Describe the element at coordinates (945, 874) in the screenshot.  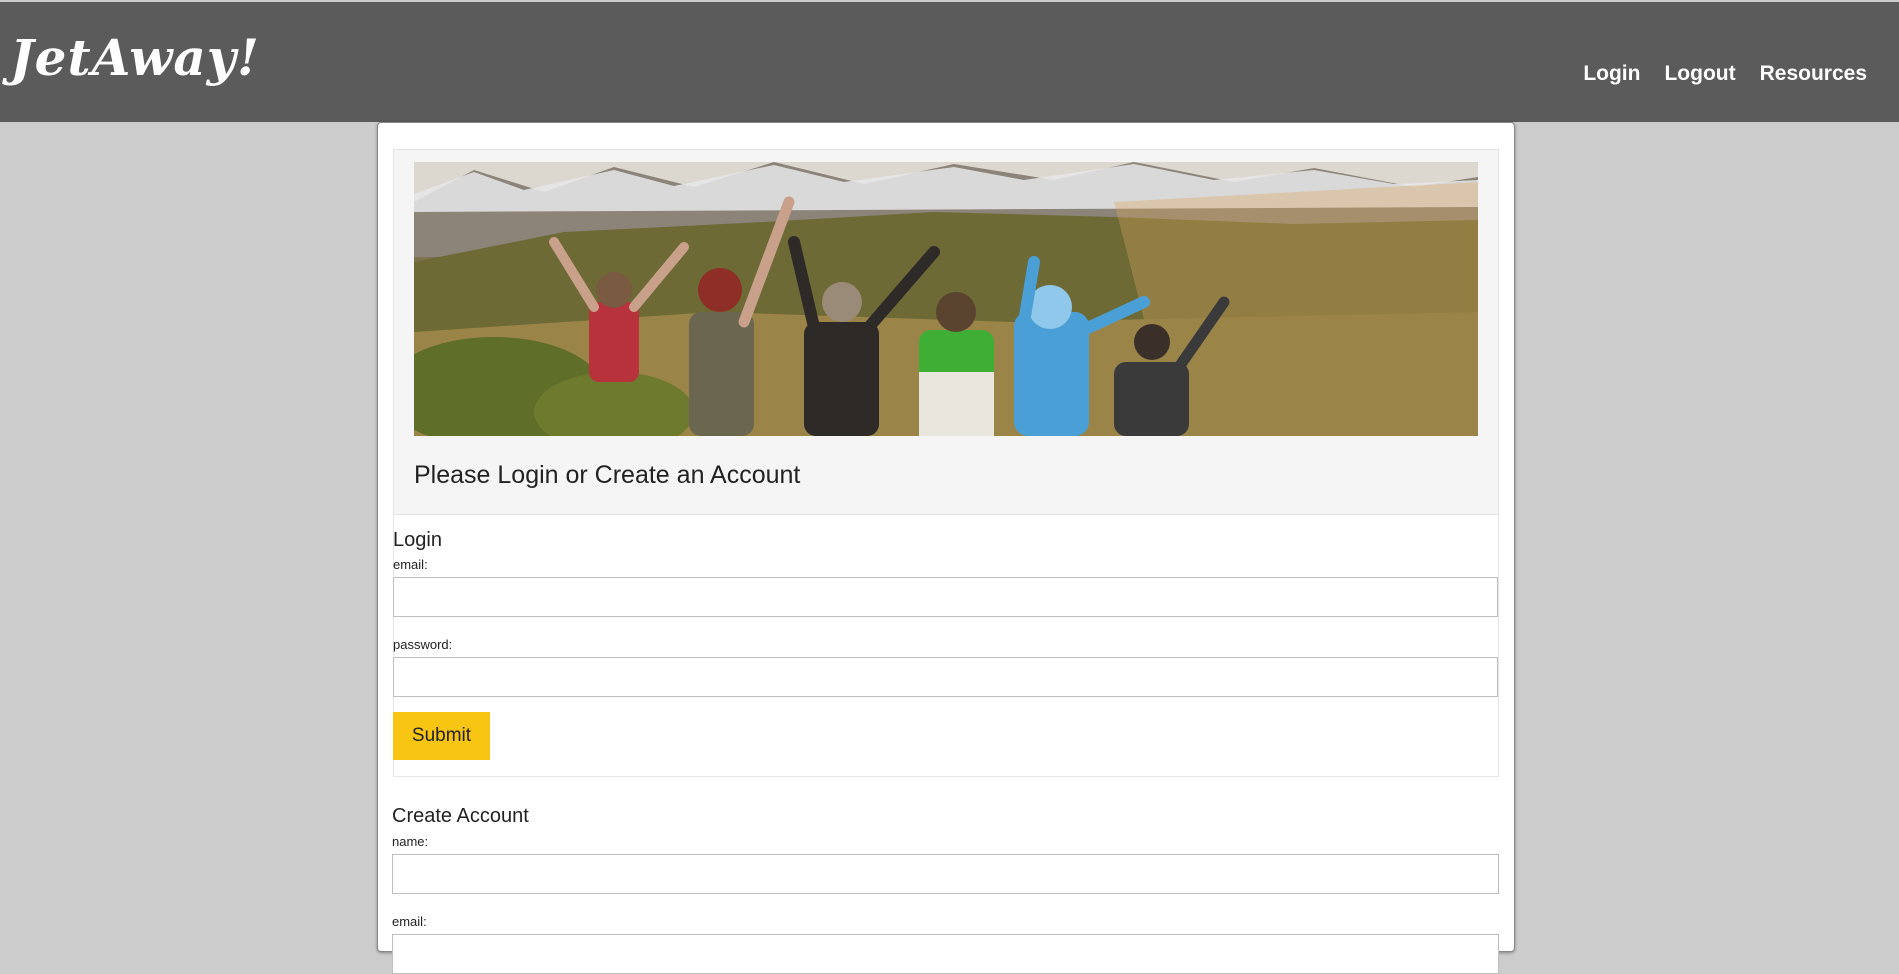
I see `create-name-input` at that location.